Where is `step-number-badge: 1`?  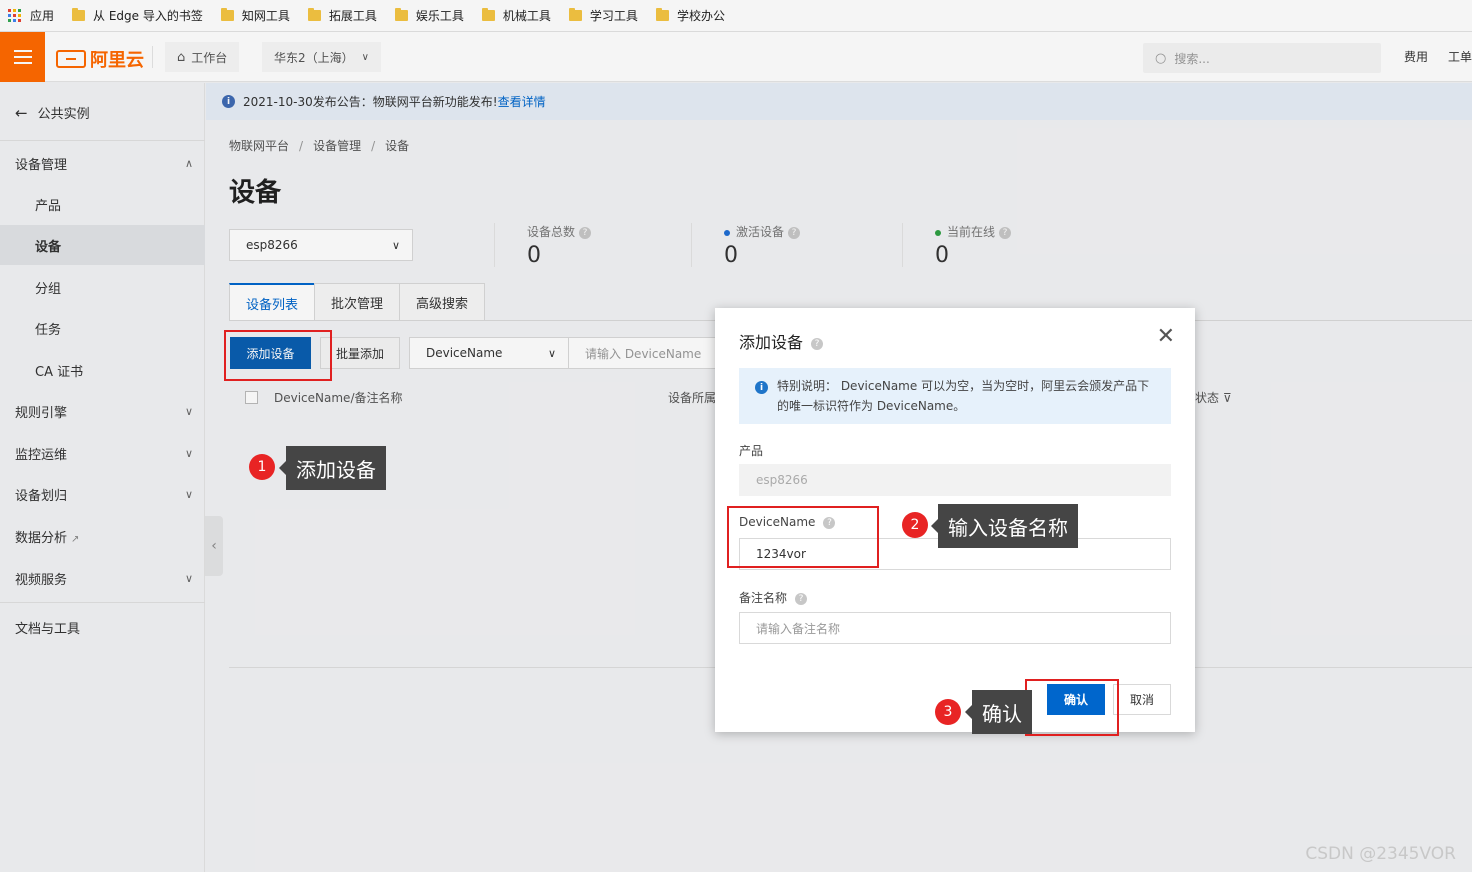 step-number-badge: 1 is located at coordinates (262, 467).